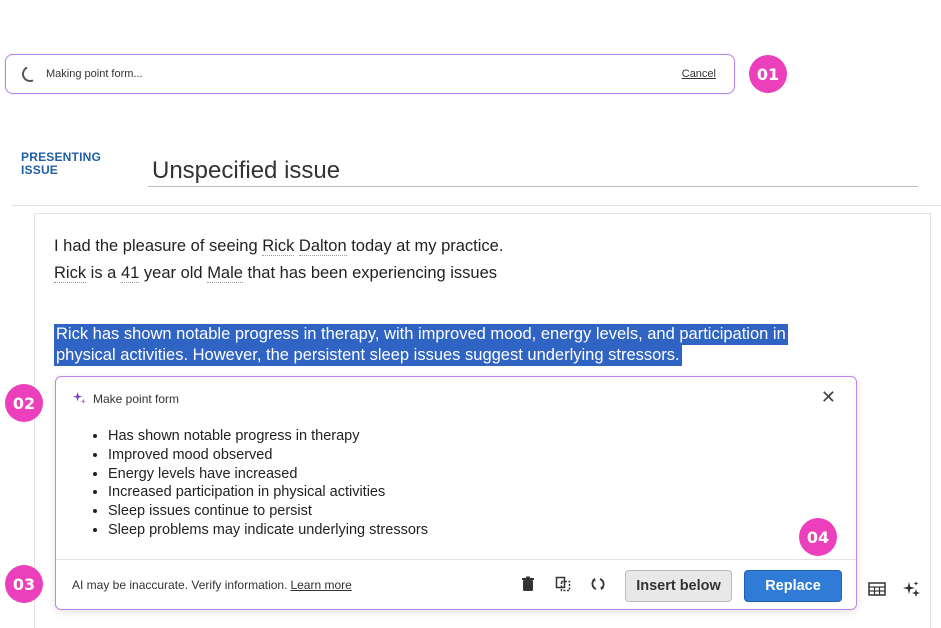  I want to click on close-icon: ✕, so click(828, 397).